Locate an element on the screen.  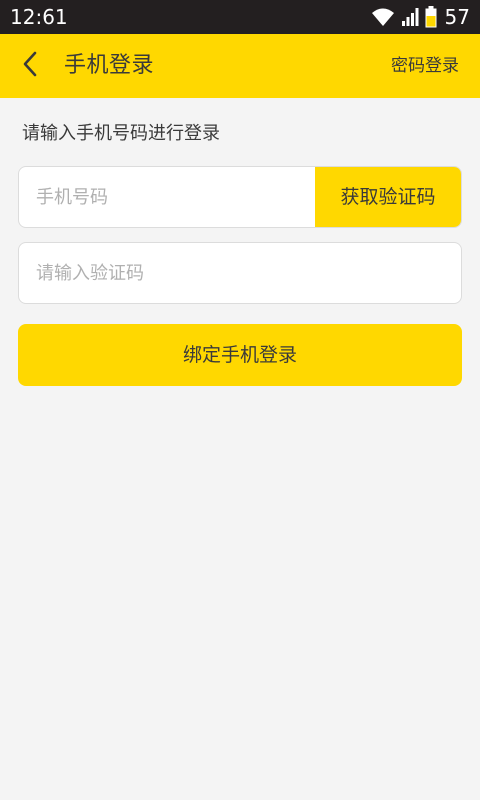
phone-input-row: 获取验证码 is located at coordinates (240, 197).